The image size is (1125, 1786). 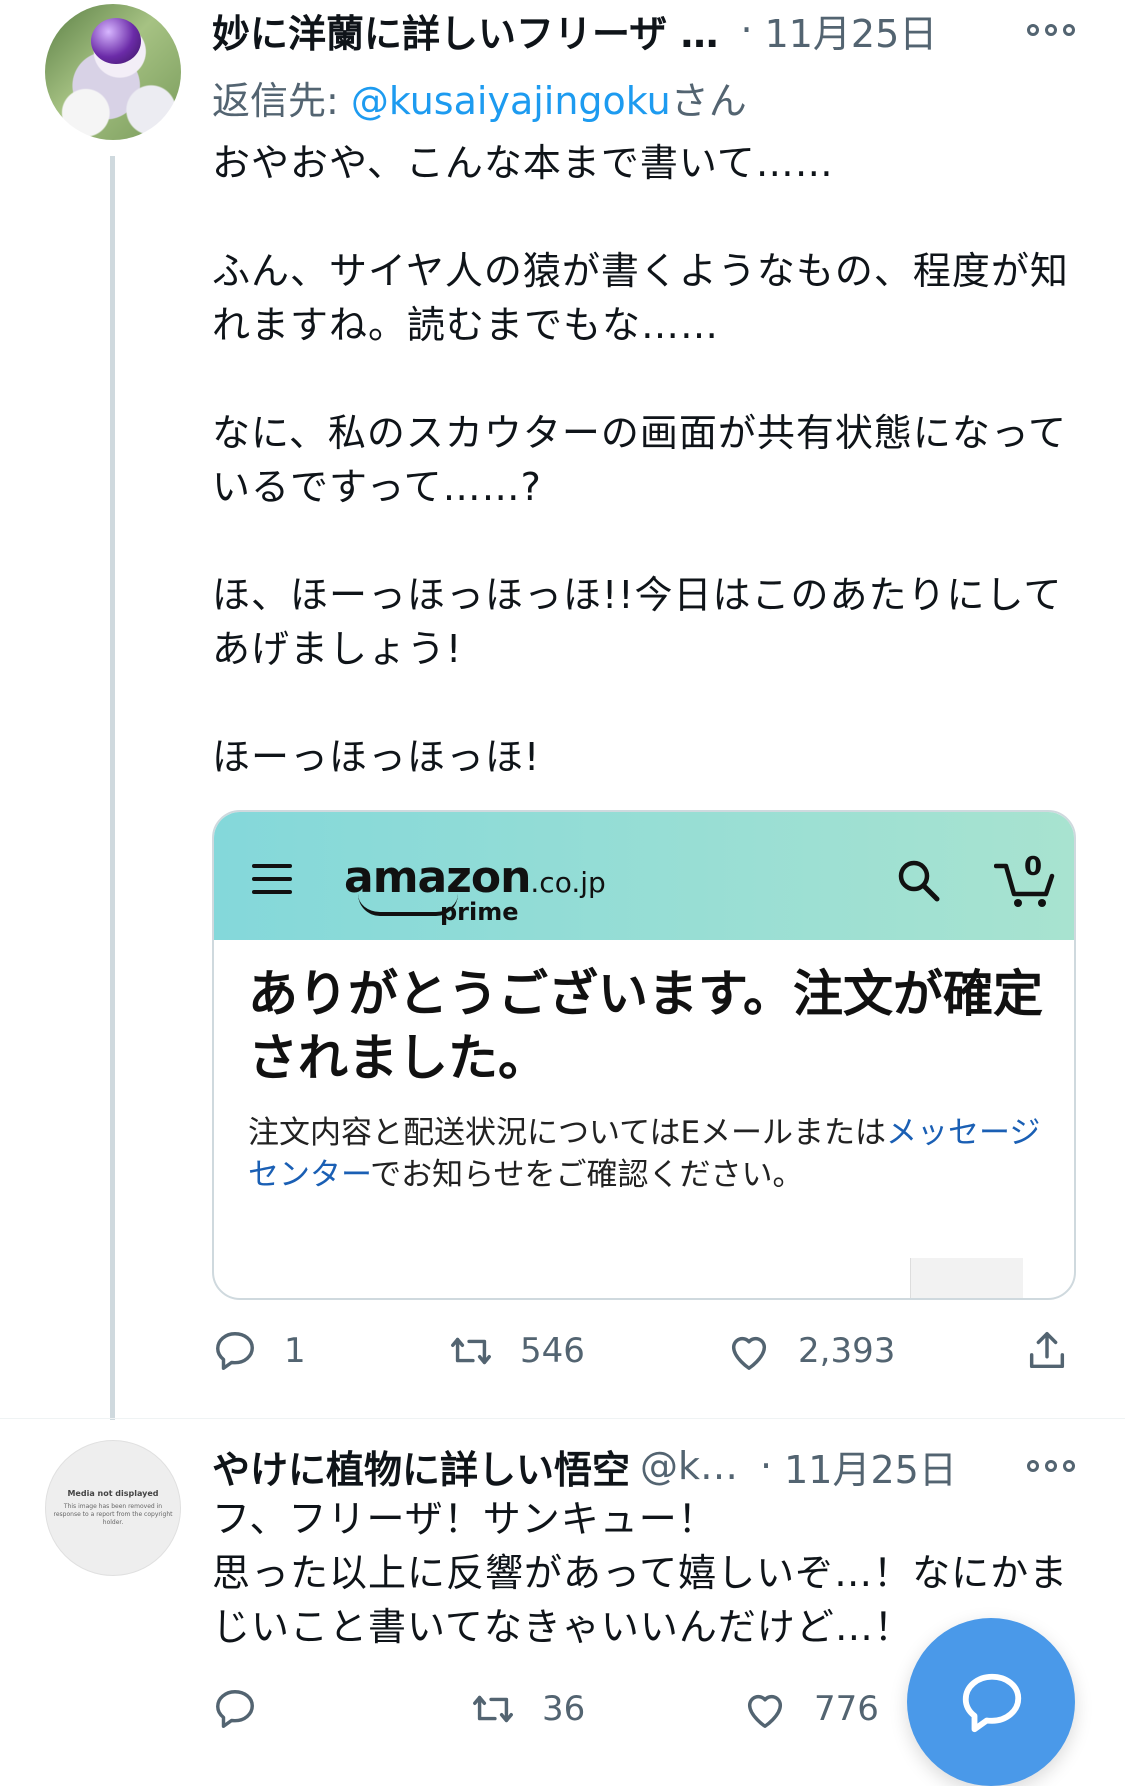 What do you see at coordinates (1033, 867) in the screenshot?
I see `cart-count: 0` at bounding box center [1033, 867].